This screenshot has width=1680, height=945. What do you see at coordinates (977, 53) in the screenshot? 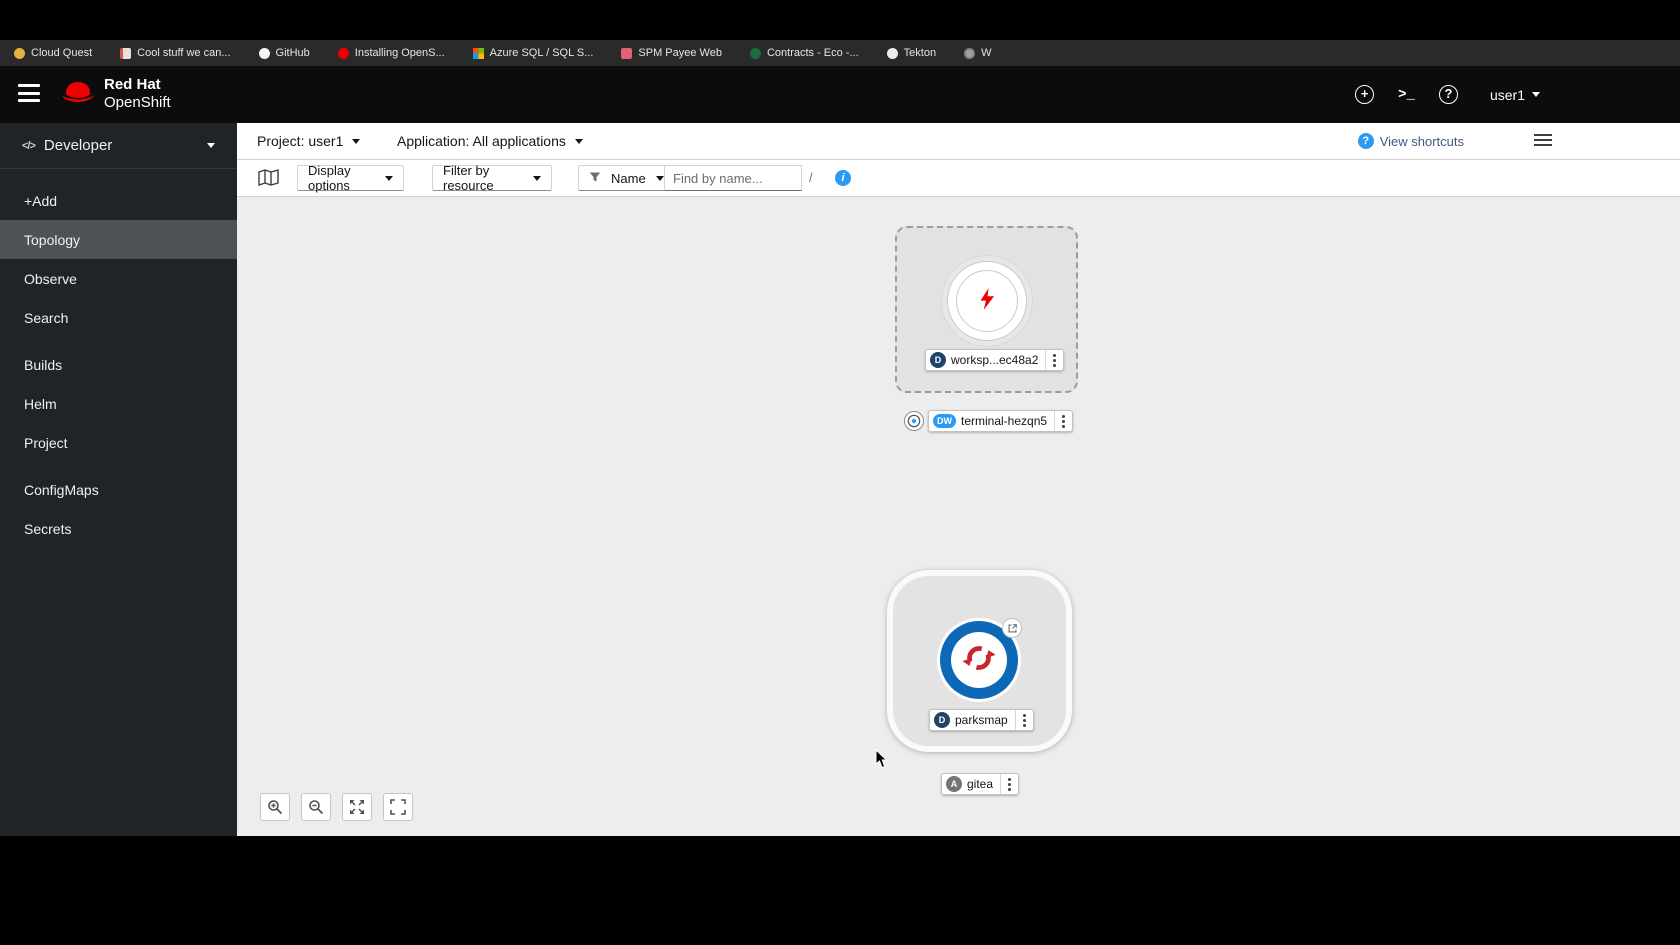
I see `bookmark-w: W` at bounding box center [977, 53].